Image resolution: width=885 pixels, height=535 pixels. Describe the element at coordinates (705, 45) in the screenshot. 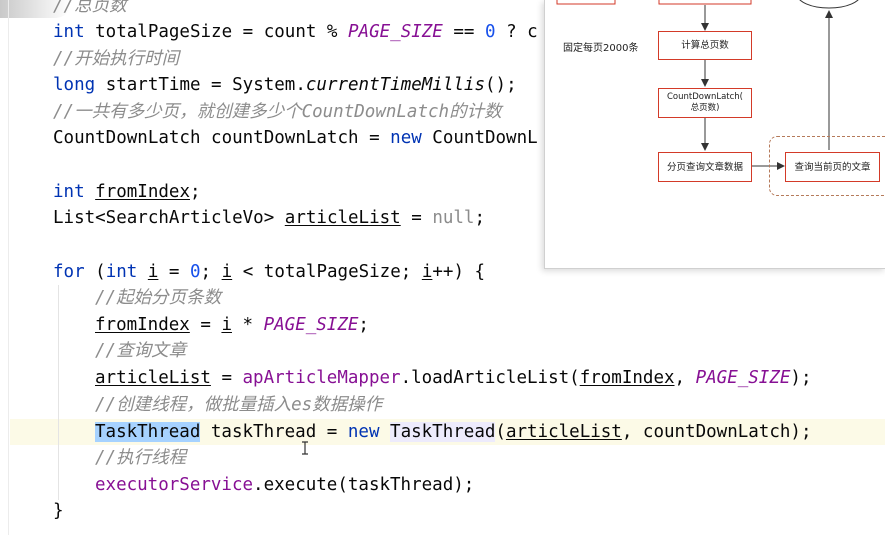

I see `node-calc-total-pages: 计算总页数` at that location.